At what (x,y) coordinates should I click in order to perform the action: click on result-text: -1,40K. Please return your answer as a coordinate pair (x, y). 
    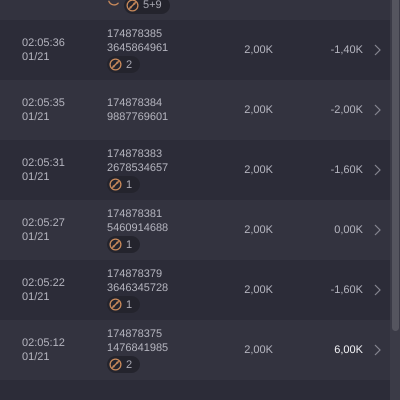
    Looking at the image, I should click on (346, 50).